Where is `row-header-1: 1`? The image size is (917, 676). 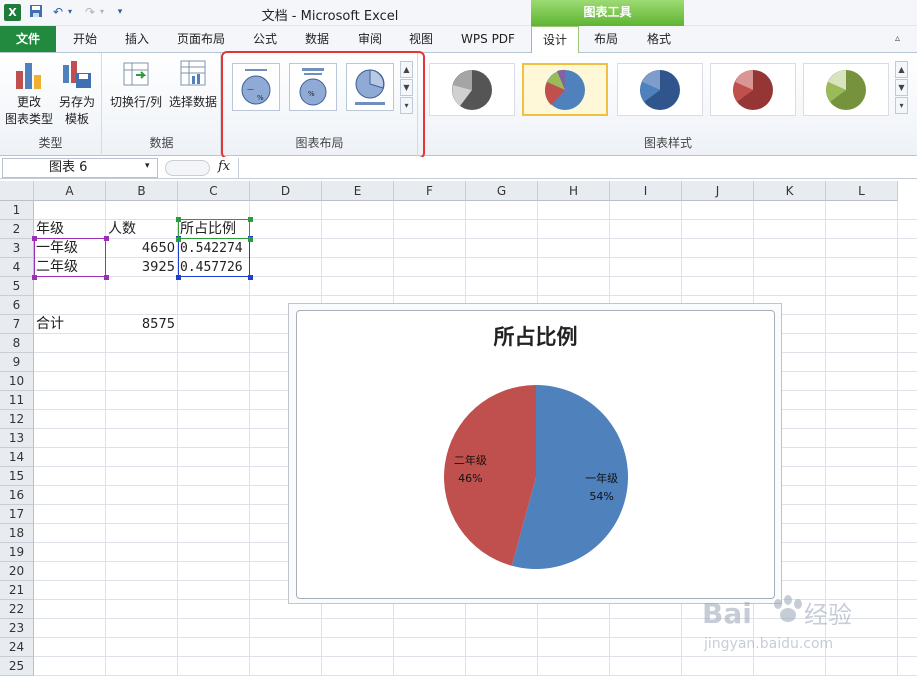 row-header-1: 1 is located at coordinates (17, 210).